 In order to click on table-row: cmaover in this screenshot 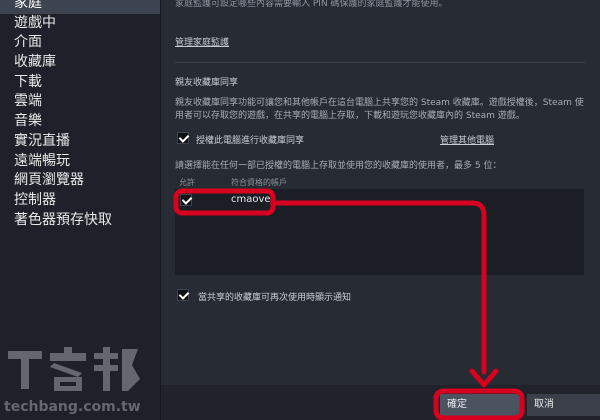, I will do `click(379, 200)`.